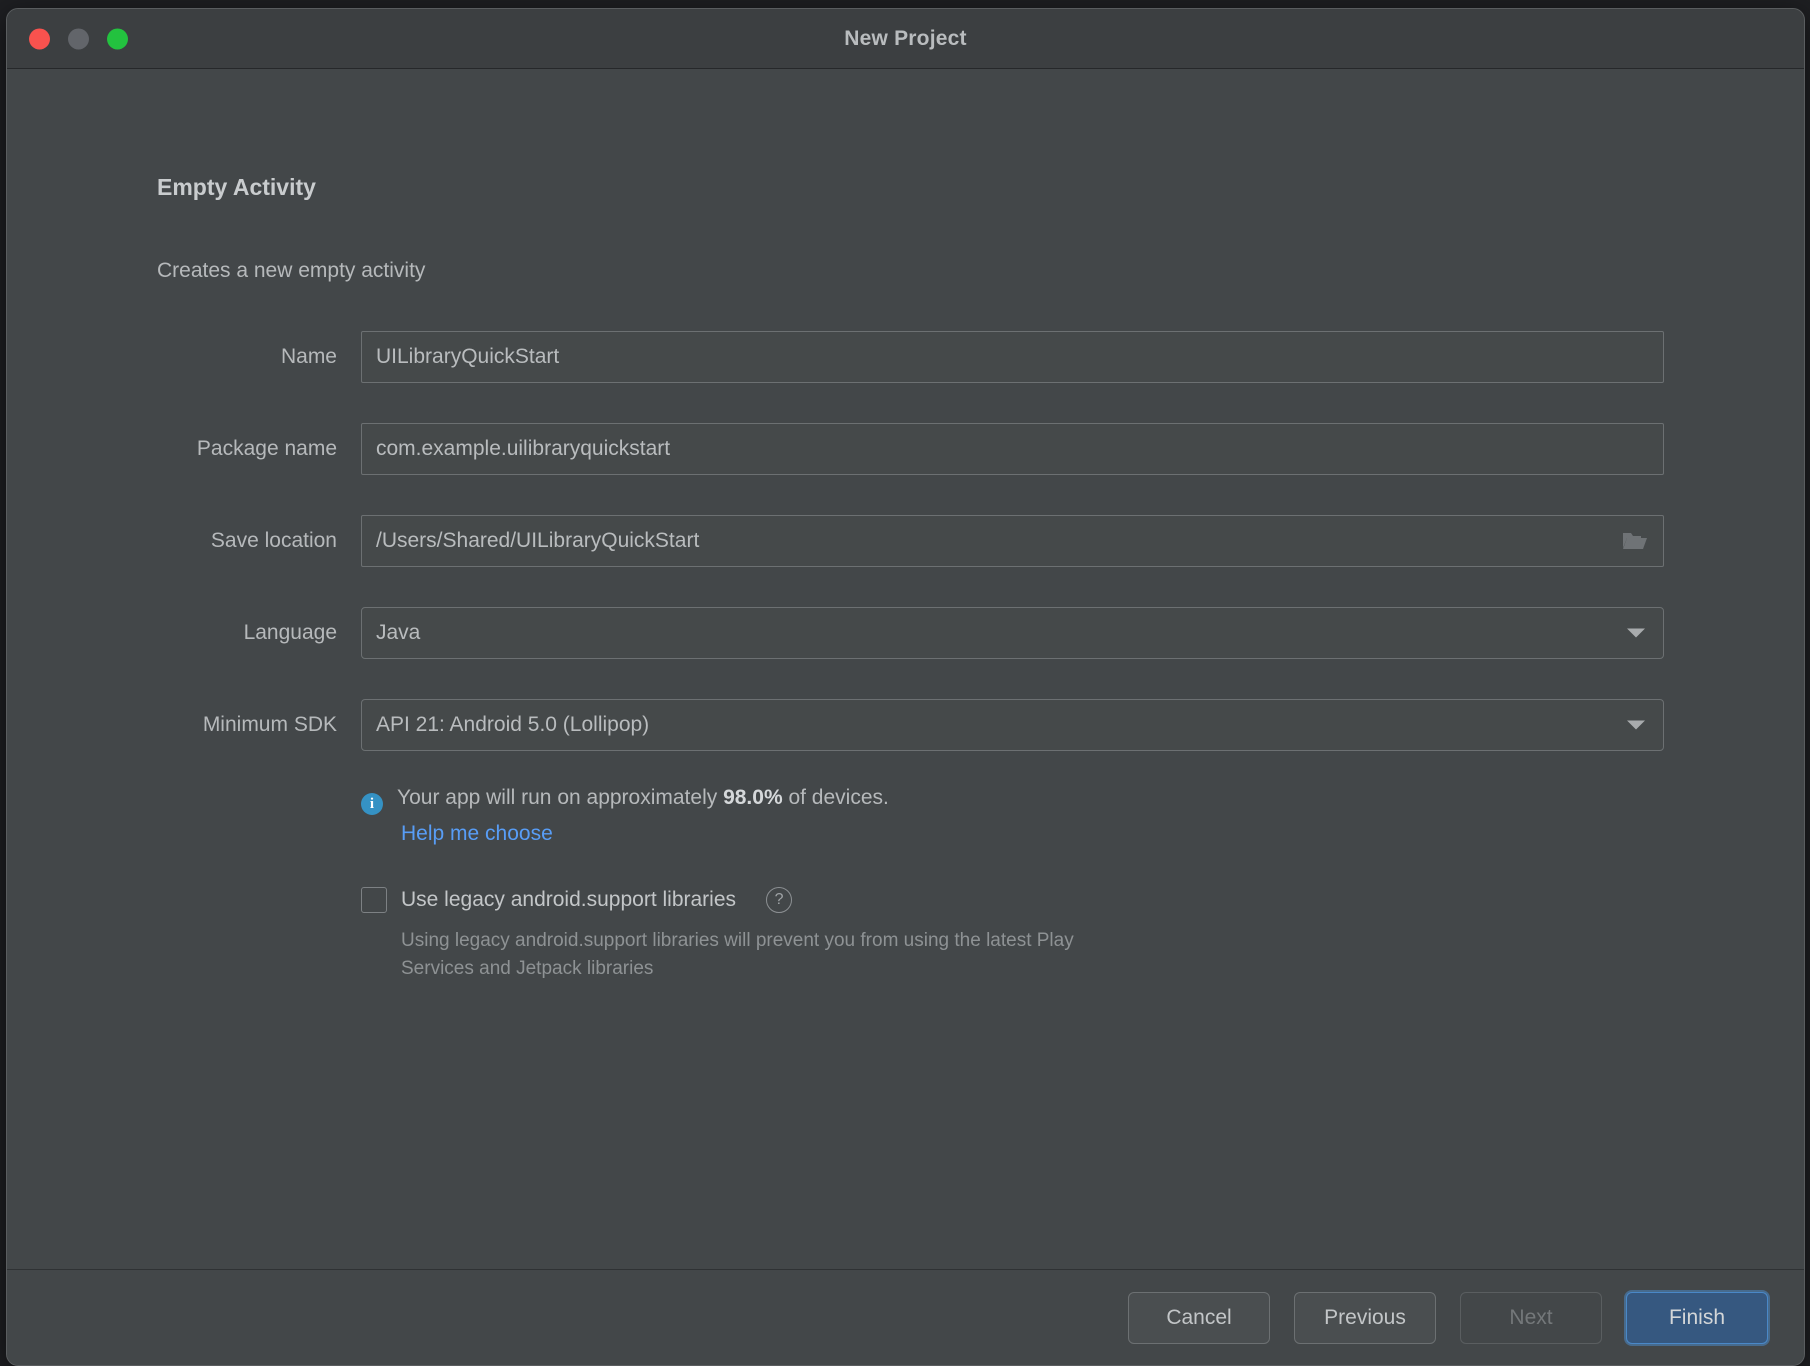  I want to click on minimum-sdk-select: API 21: Android 5.0 (Lollipop), so click(1012, 725).